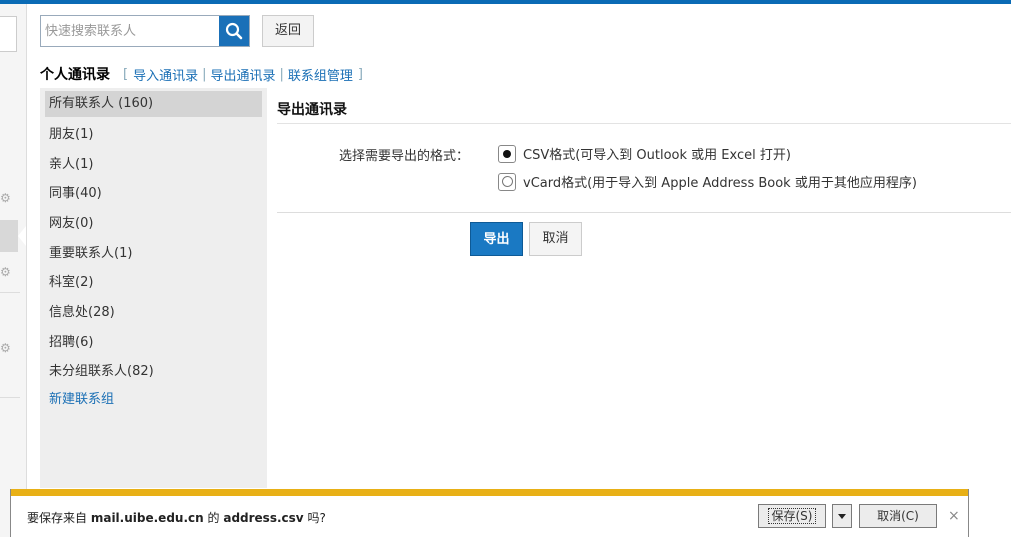 The width and height of the screenshot is (1011, 537). I want to click on active-notch, so click(22, 236).